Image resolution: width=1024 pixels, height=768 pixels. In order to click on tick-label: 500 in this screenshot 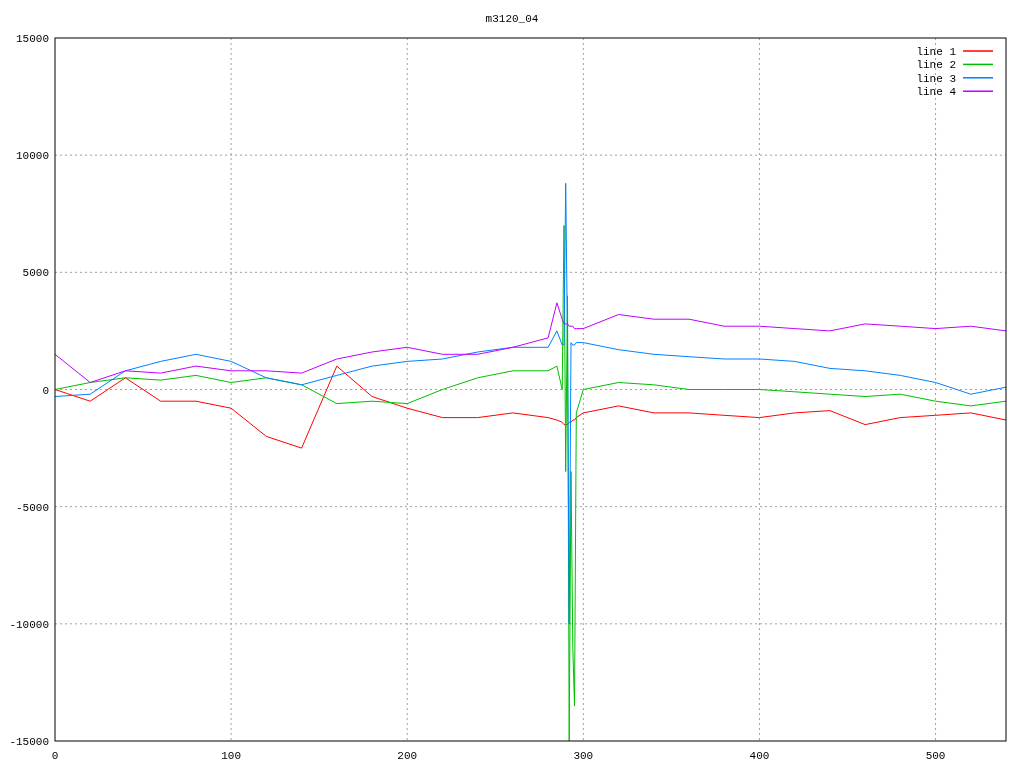, I will do `click(935, 756)`.